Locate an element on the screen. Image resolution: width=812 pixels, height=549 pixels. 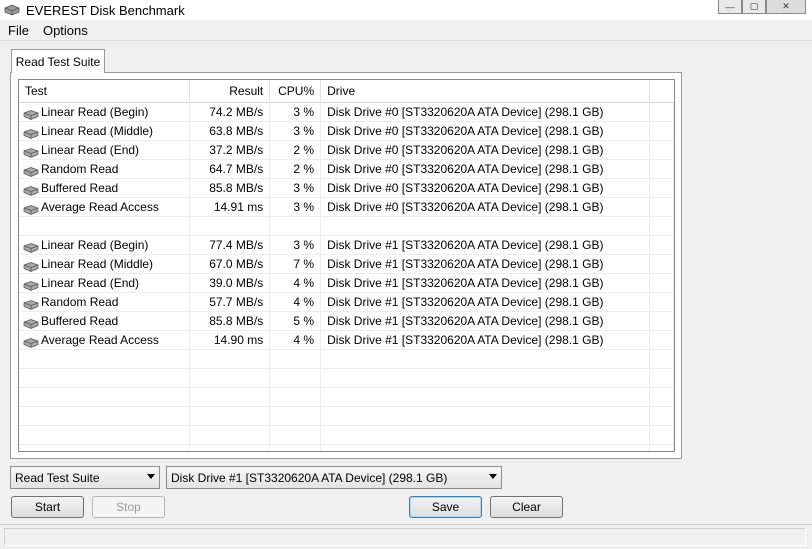
cell-result: 77.4 MB/s is located at coordinates (230, 245).